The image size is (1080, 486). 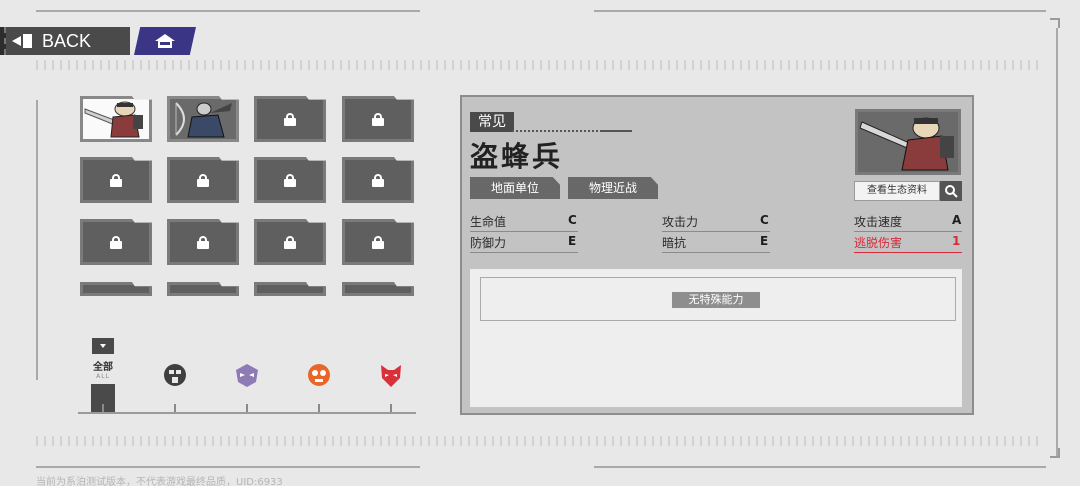 What do you see at coordinates (159, 481) in the screenshot?
I see `build-notice: 当前为系泊测试版本，不代表游戏最终品质，UID:6933` at bounding box center [159, 481].